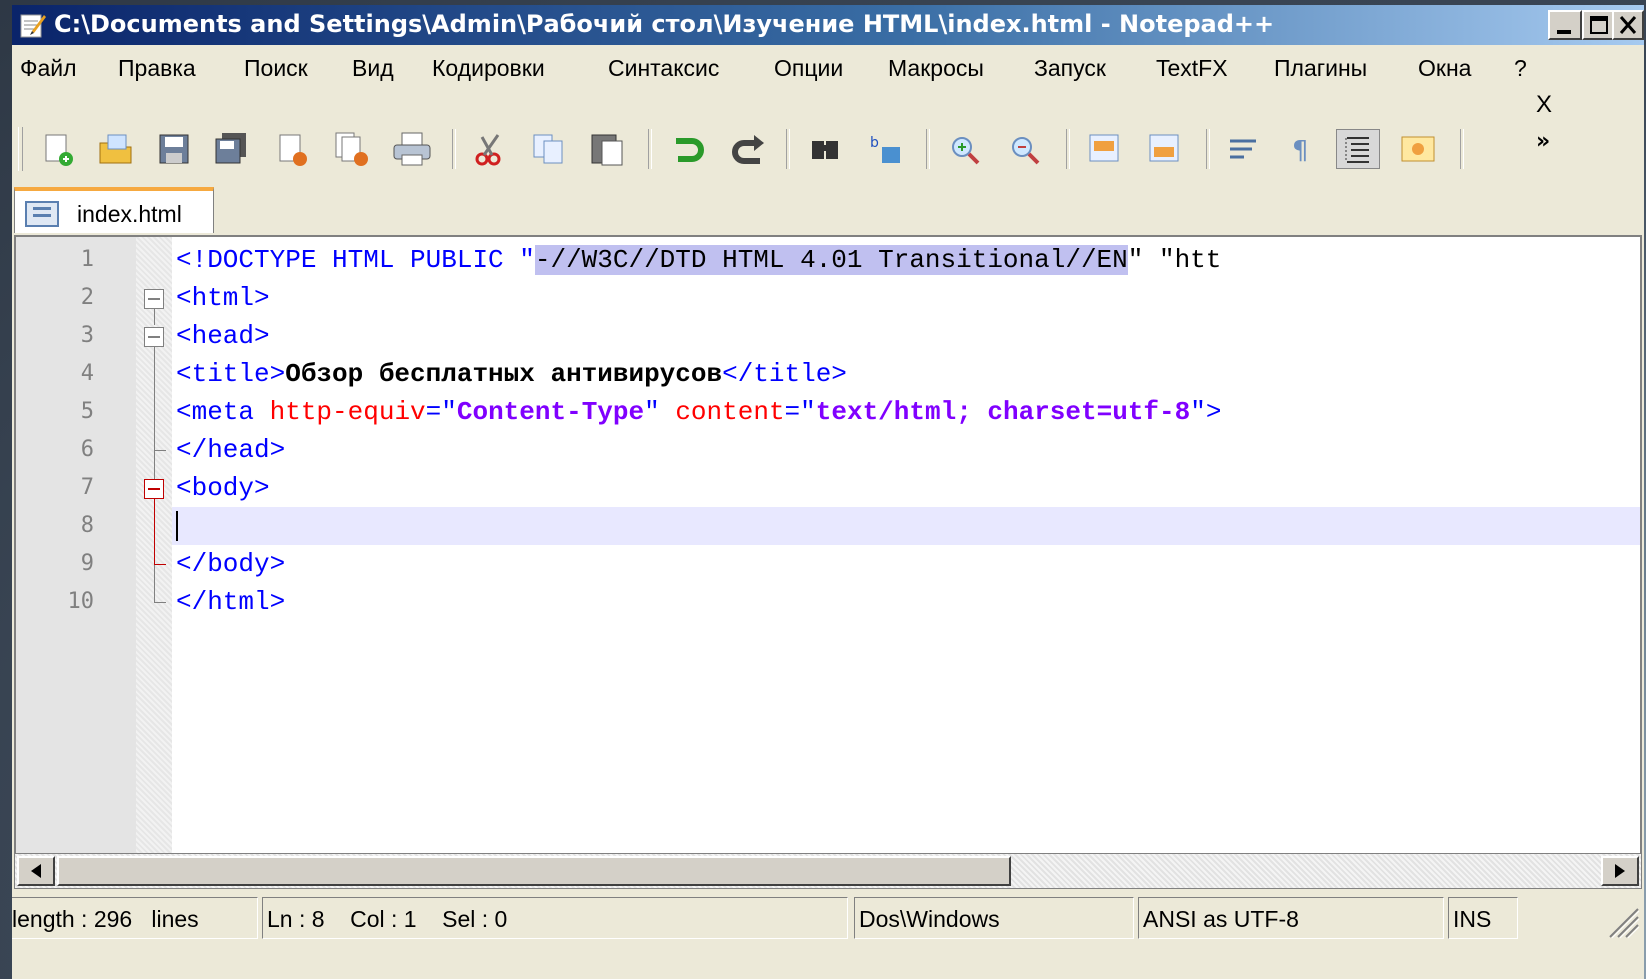 The width and height of the screenshot is (1646, 979). Describe the element at coordinates (488, 68) in the screenshot. I see `menu-encoding: Кодировки` at that location.